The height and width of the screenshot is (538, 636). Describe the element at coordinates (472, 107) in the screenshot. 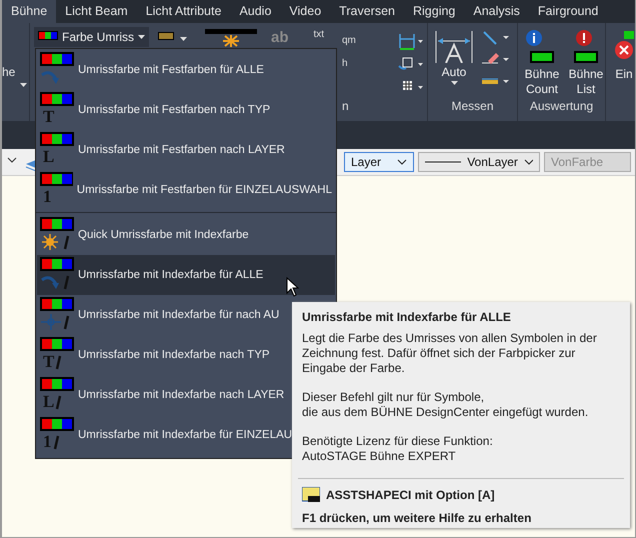

I see `panel-label: Messen` at that location.